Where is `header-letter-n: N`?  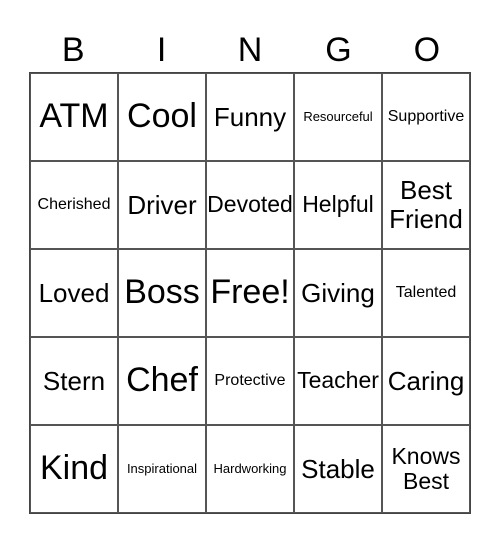
header-letter-n: N is located at coordinates (250, 50).